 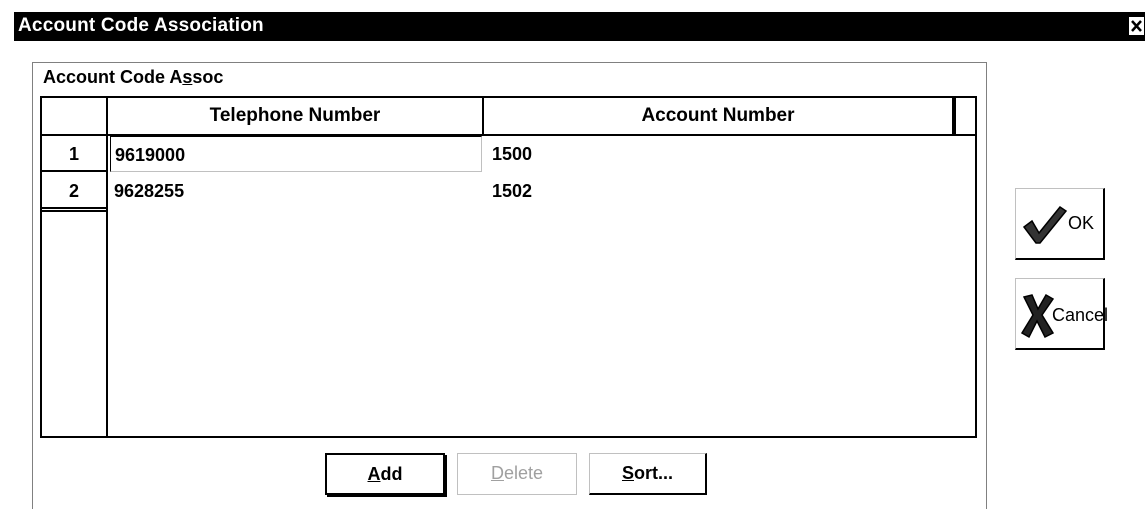 I want to click on row-header-column: 1 2, so click(x=75, y=286).